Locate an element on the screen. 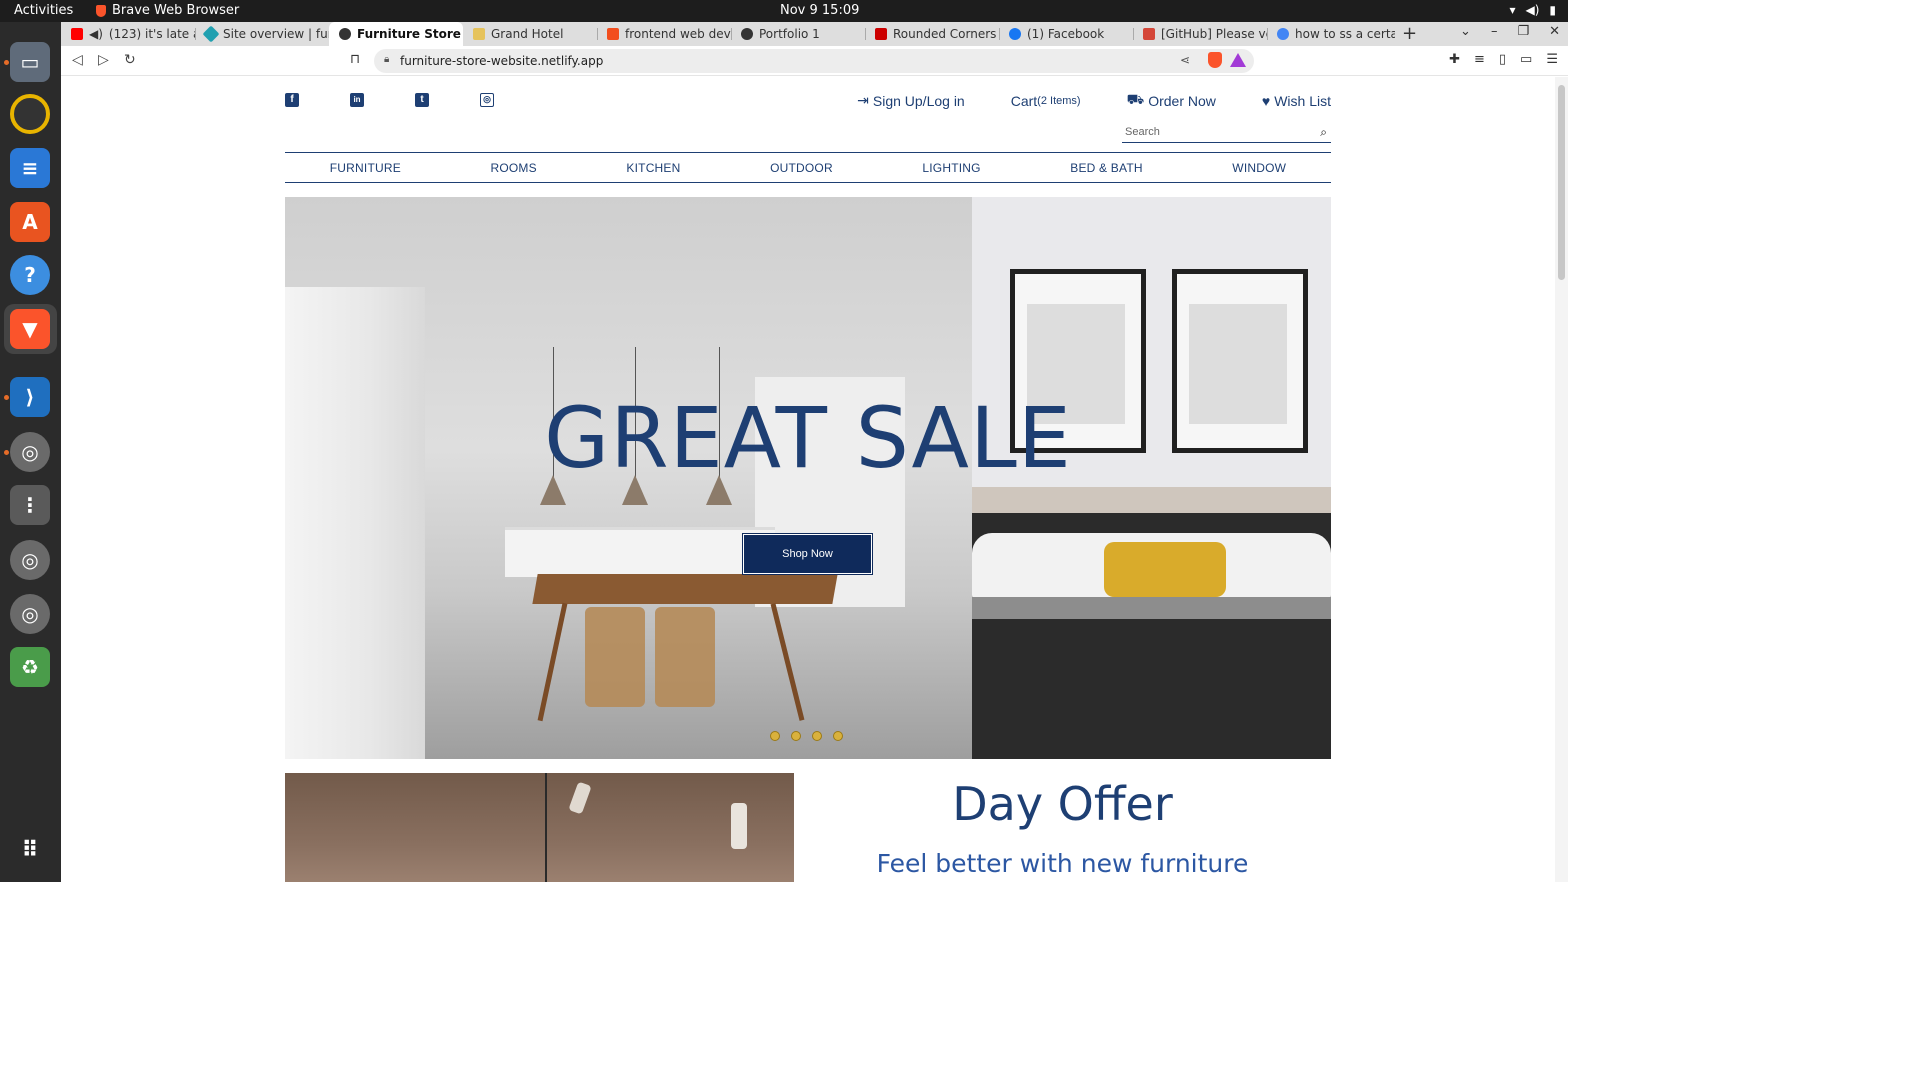  tab-search-icon: ⌄ is located at coordinates (1465, 31).